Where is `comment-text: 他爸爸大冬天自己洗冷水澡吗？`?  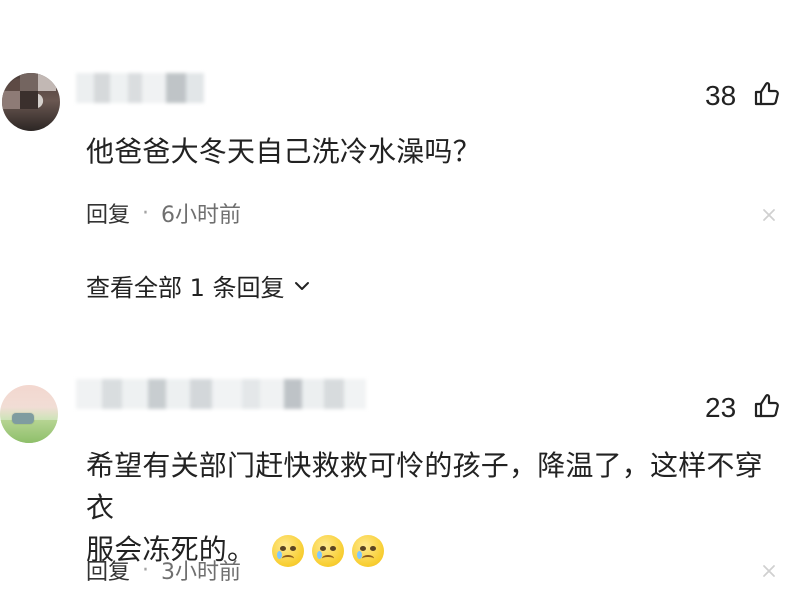 comment-text: 他爸爸大冬天自己洗冷水澡吗？ is located at coordinates (283, 151).